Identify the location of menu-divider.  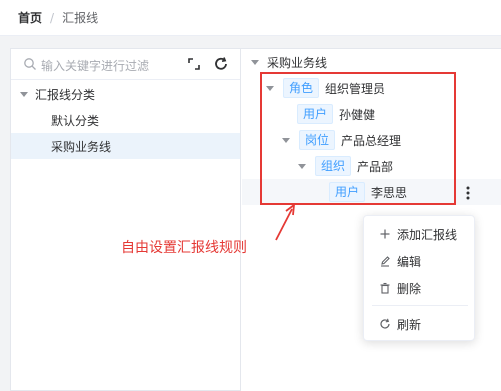
(420, 305).